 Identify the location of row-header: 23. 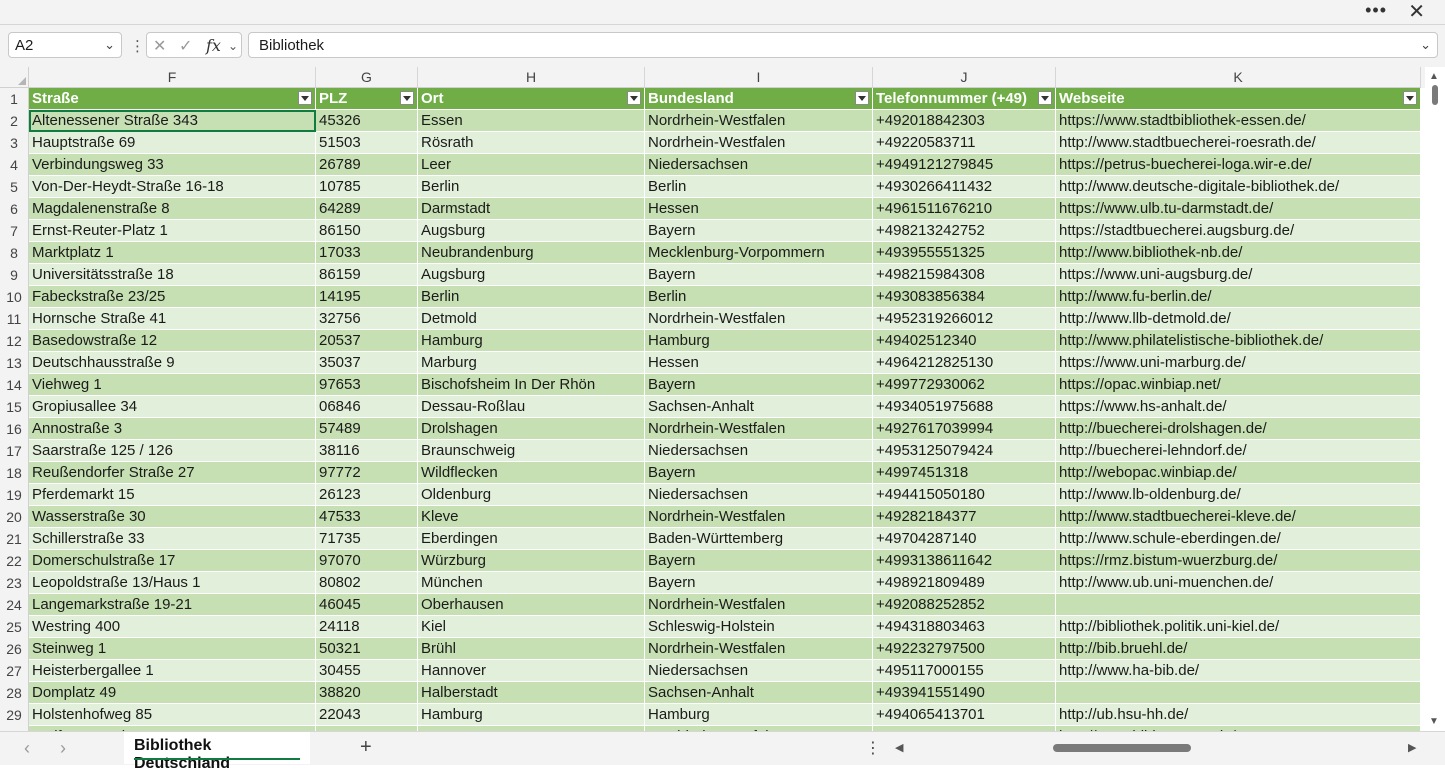
(14, 583).